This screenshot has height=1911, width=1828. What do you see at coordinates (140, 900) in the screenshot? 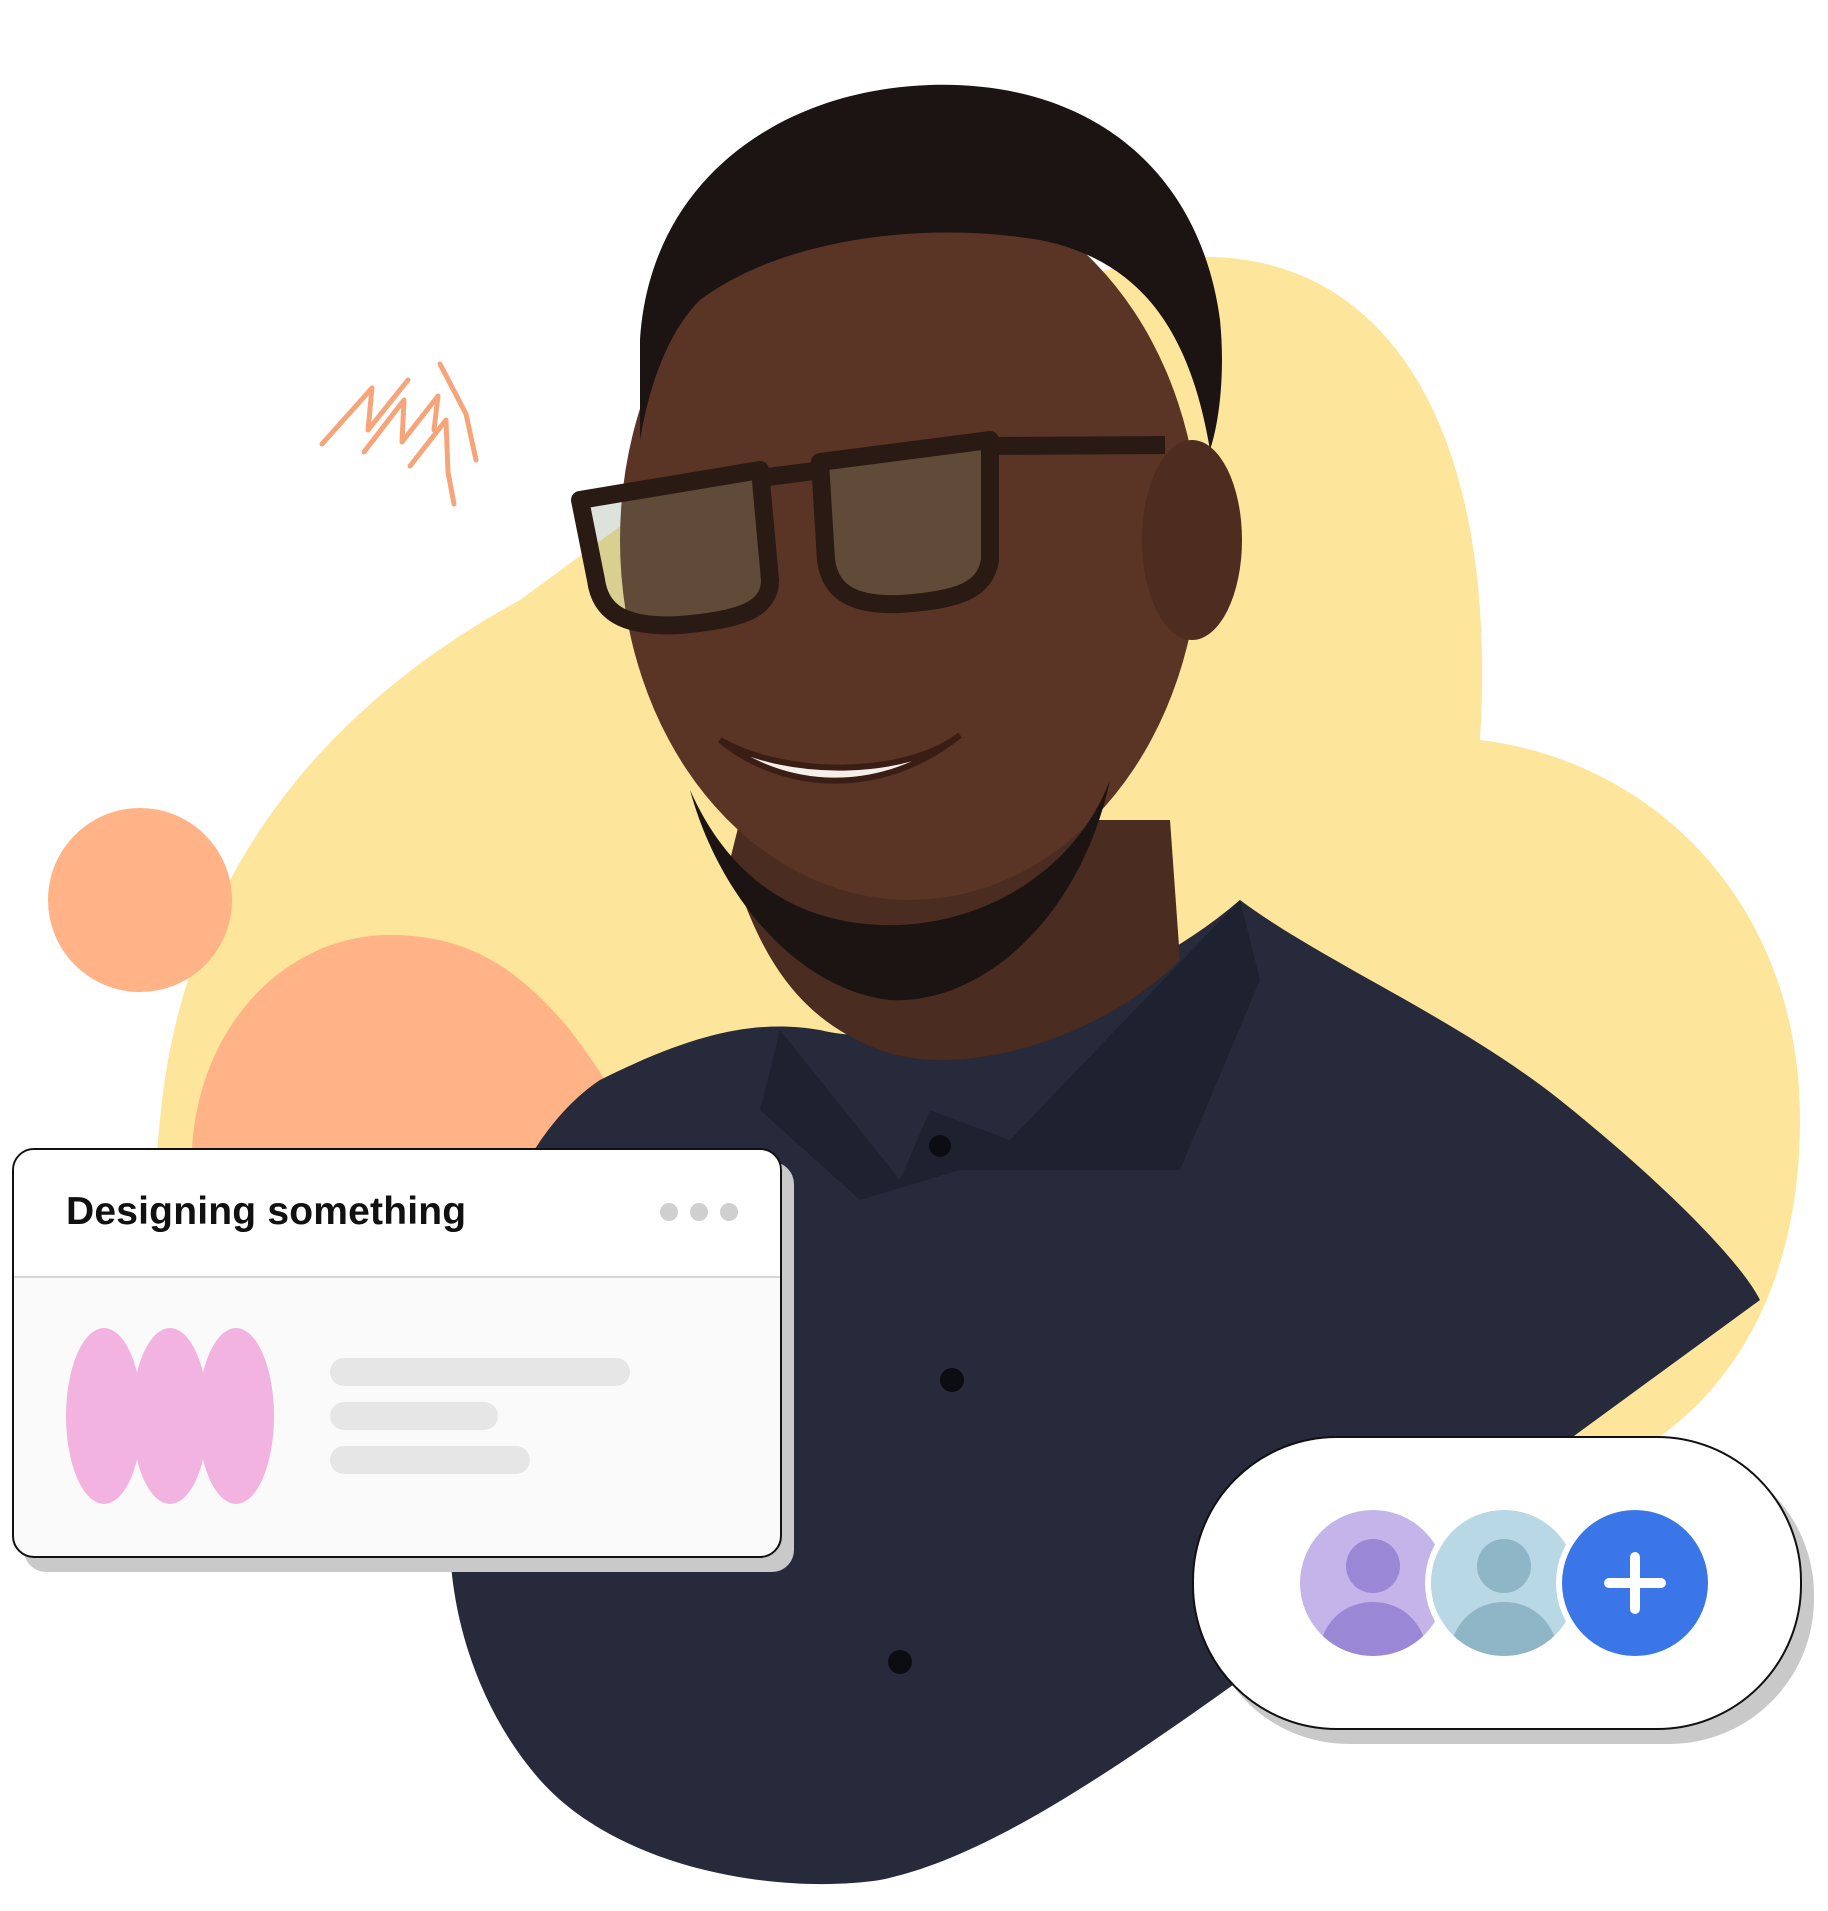
I see `peach-circle` at bounding box center [140, 900].